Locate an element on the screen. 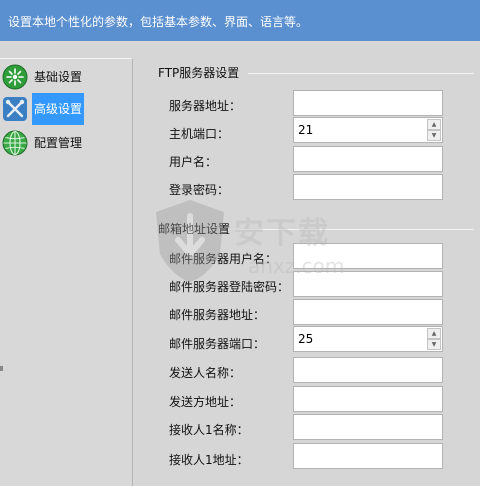  ftp-port-input is located at coordinates (360, 130).